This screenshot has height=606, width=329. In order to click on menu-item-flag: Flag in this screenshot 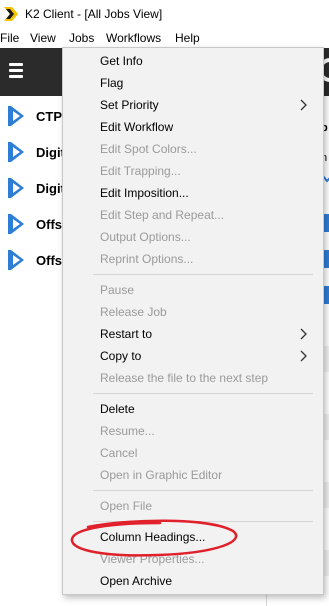, I will do `click(193, 83)`.